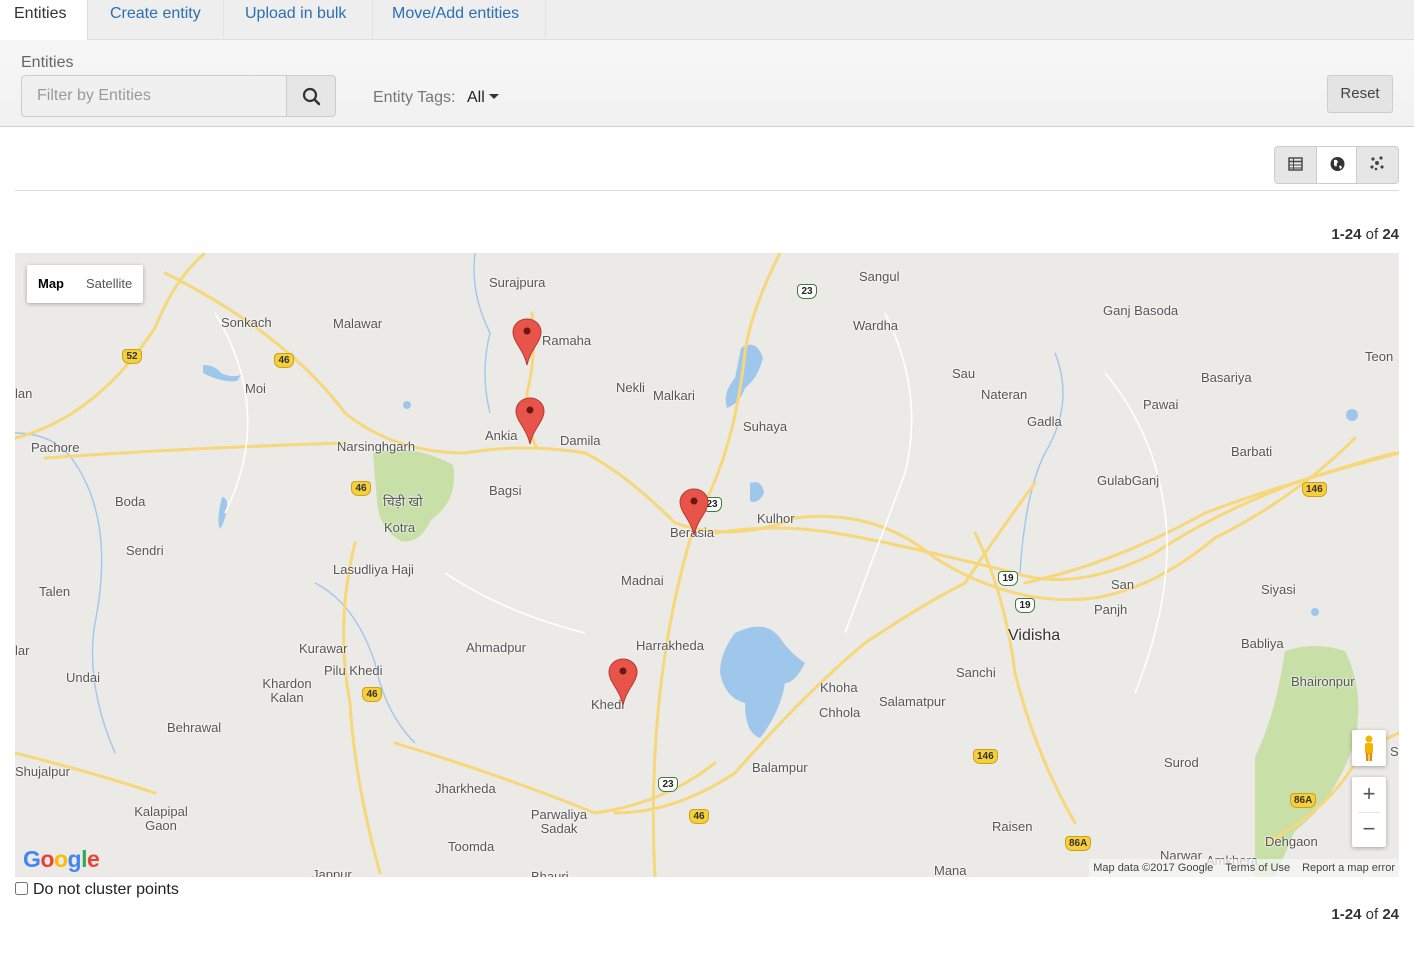 This screenshot has width=1414, height=965. I want to click on map-place-label: चिड़ी खो, so click(403, 501).